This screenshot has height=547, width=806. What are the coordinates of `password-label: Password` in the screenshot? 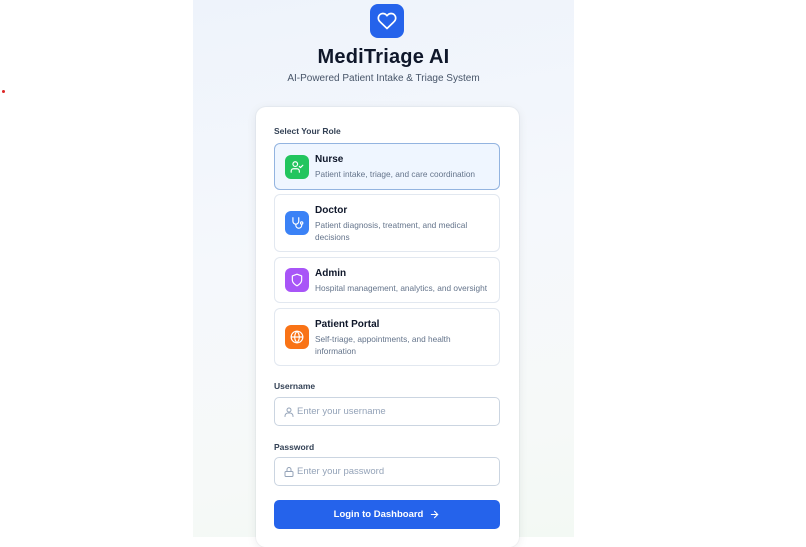 It's located at (294, 447).